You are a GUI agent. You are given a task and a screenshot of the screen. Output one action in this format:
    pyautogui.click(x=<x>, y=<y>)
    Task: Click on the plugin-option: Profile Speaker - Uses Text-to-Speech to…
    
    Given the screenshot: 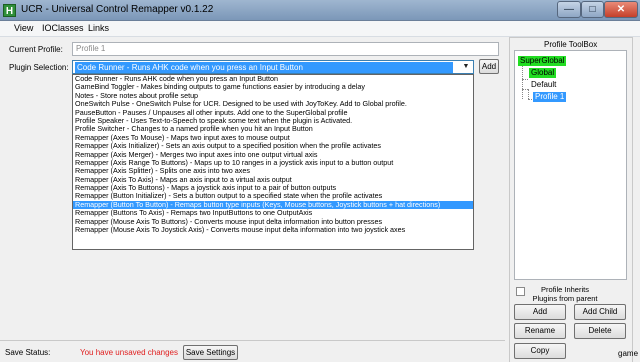 What is the action you would take?
    pyautogui.click(x=273, y=121)
    